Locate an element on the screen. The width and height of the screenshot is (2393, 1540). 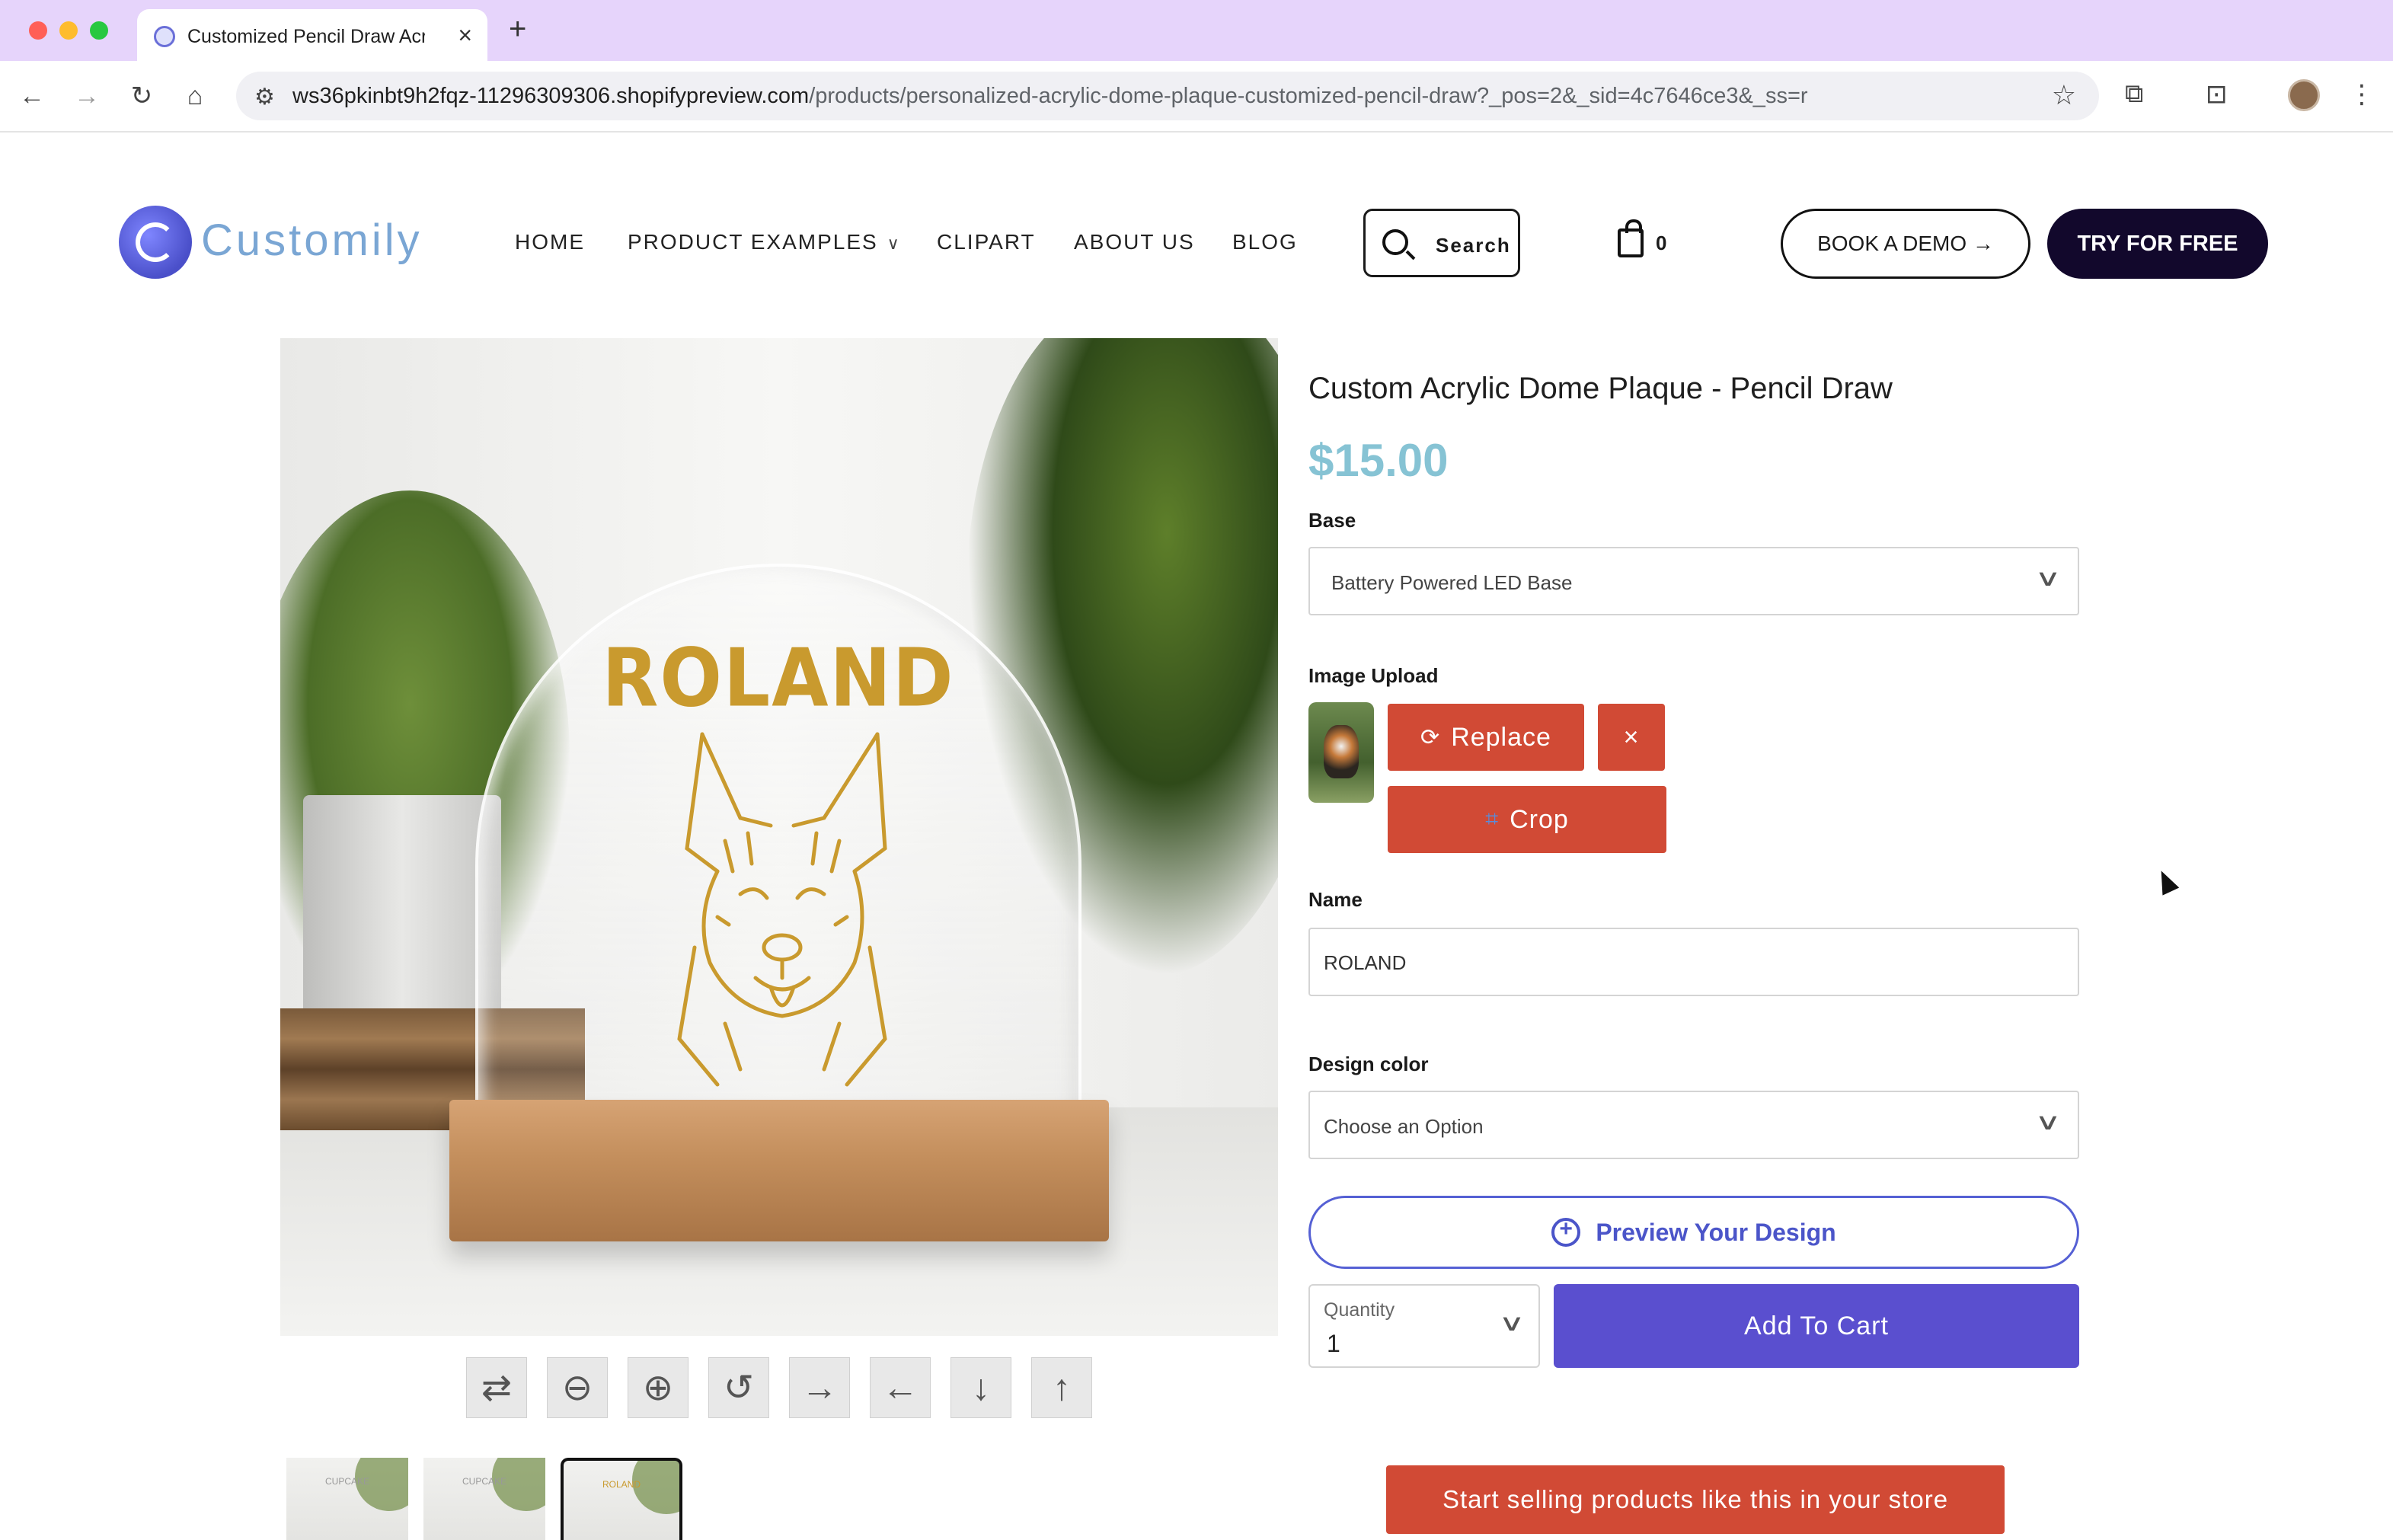
preview-design-button: Preview Your Design is located at coordinates (1693, 1232).